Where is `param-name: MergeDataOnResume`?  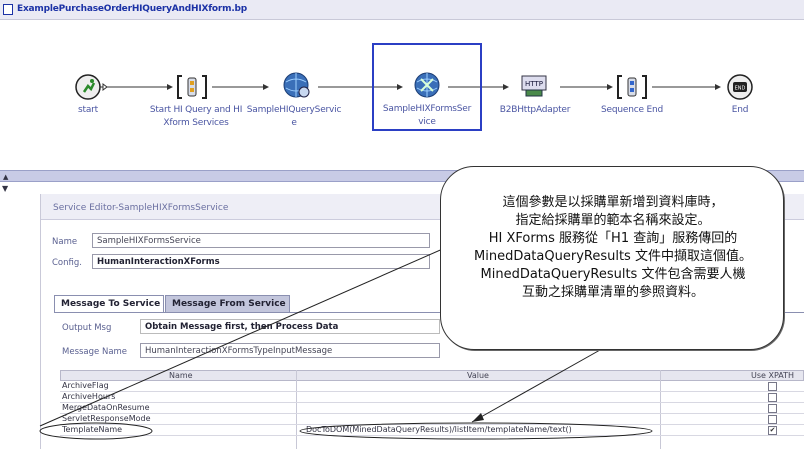
param-name: MergeDataOnResume is located at coordinates (106, 407).